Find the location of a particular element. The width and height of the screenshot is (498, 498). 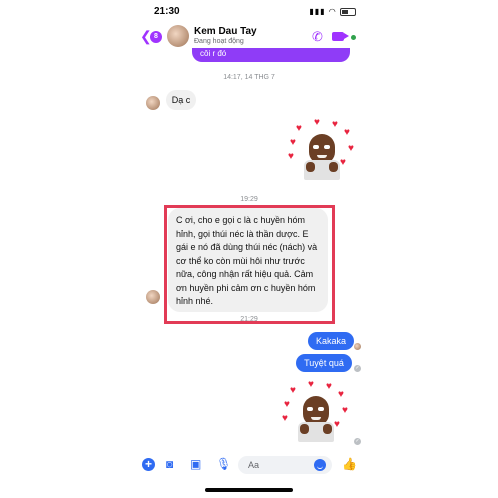

microphone-icon: 🎙 is located at coordinates (223, 464).